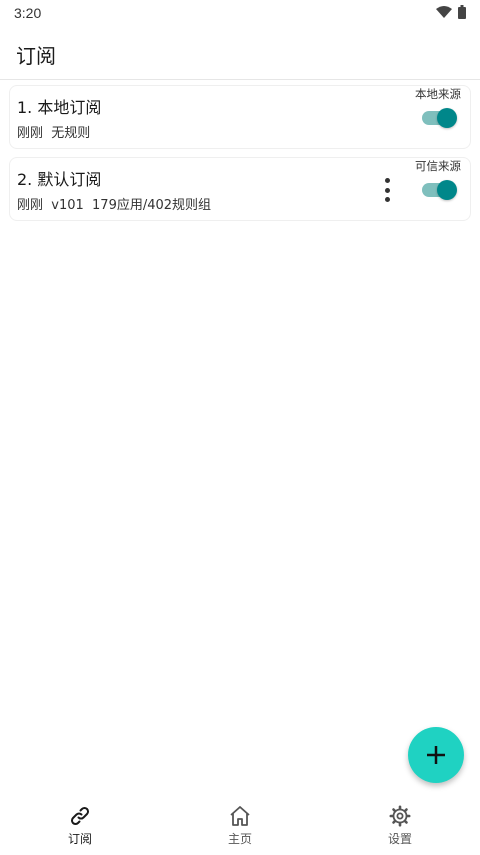 The width and height of the screenshot is (480, 855). I want to click on source-tag: 本地来源, so click(438, 94).